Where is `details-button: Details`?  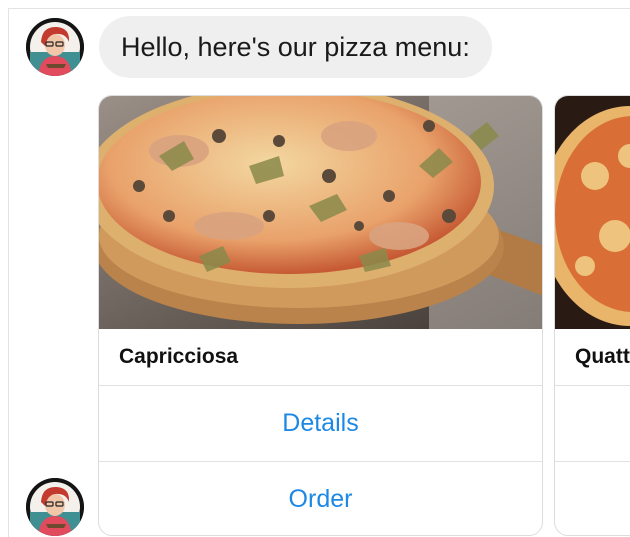 details-button: Details is located at coordinates (320, 424).